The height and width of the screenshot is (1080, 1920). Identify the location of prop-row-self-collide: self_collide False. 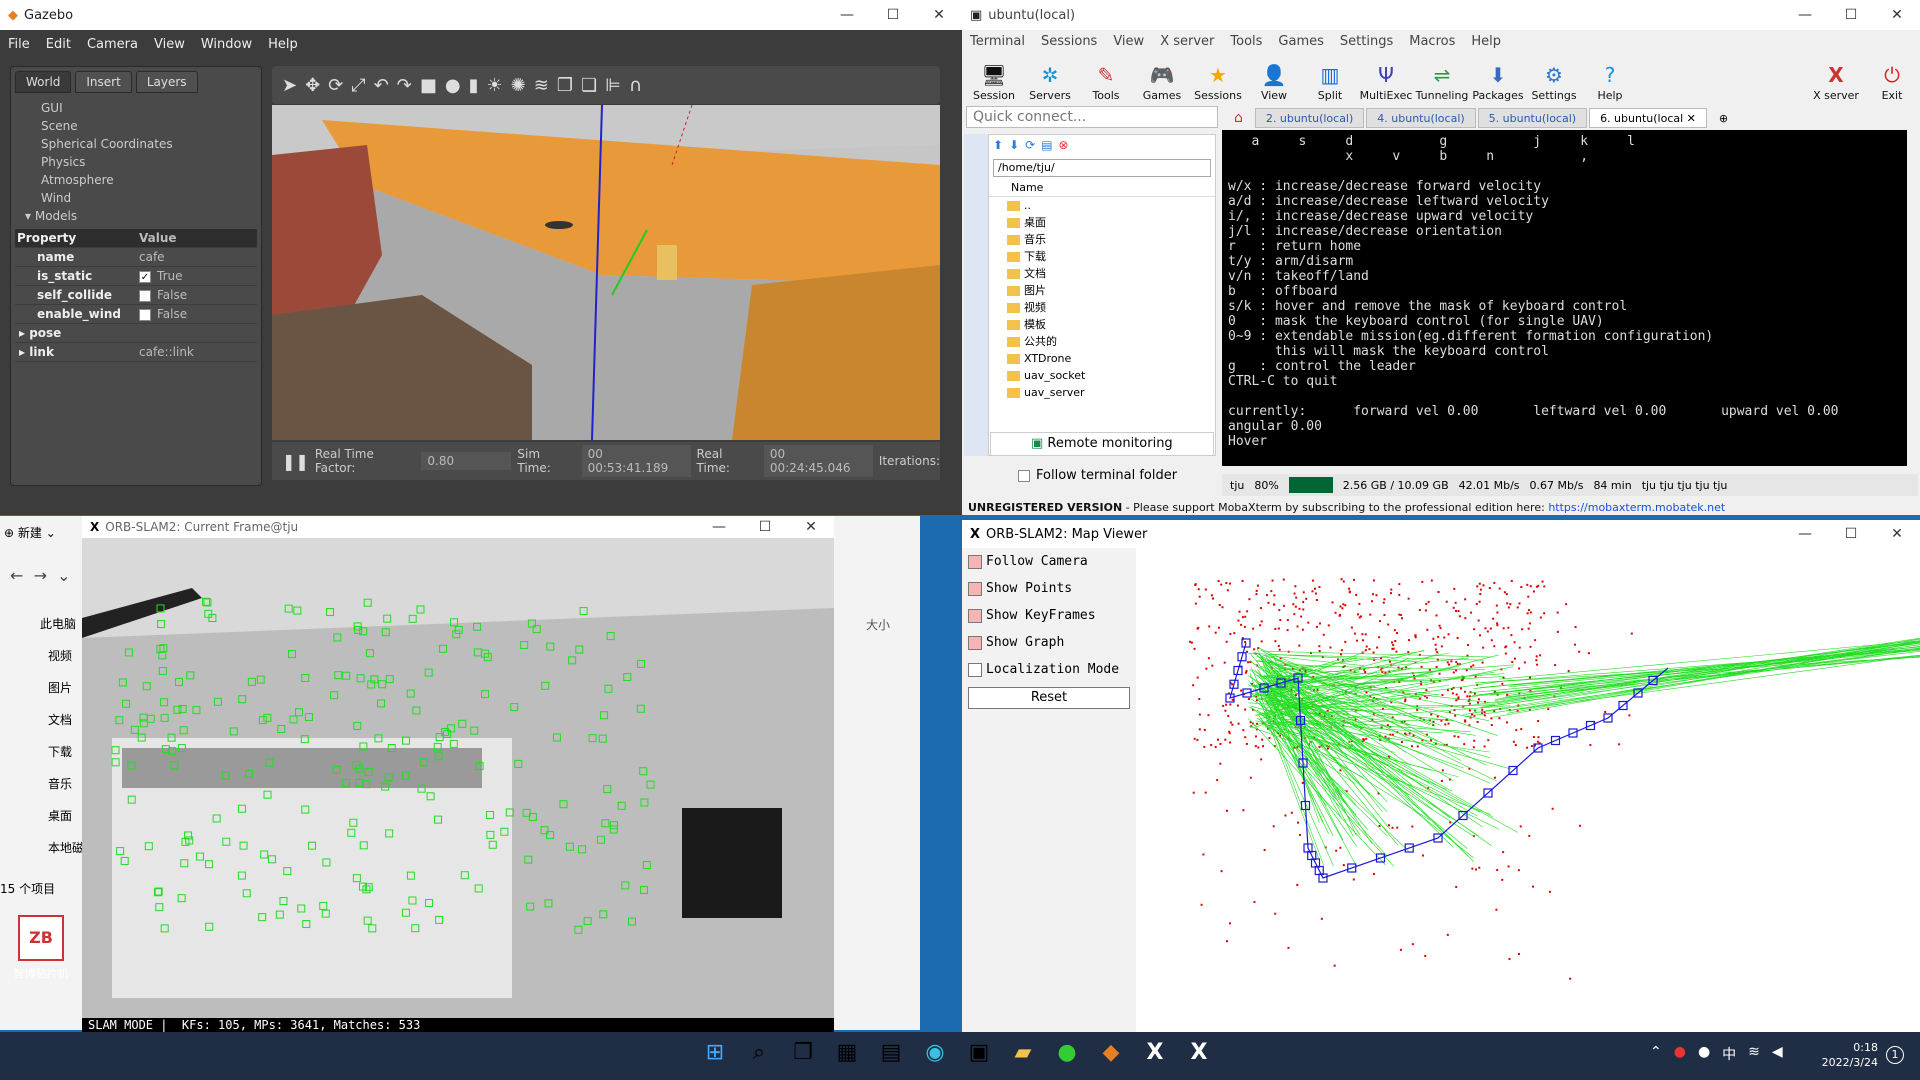
(136, 295).